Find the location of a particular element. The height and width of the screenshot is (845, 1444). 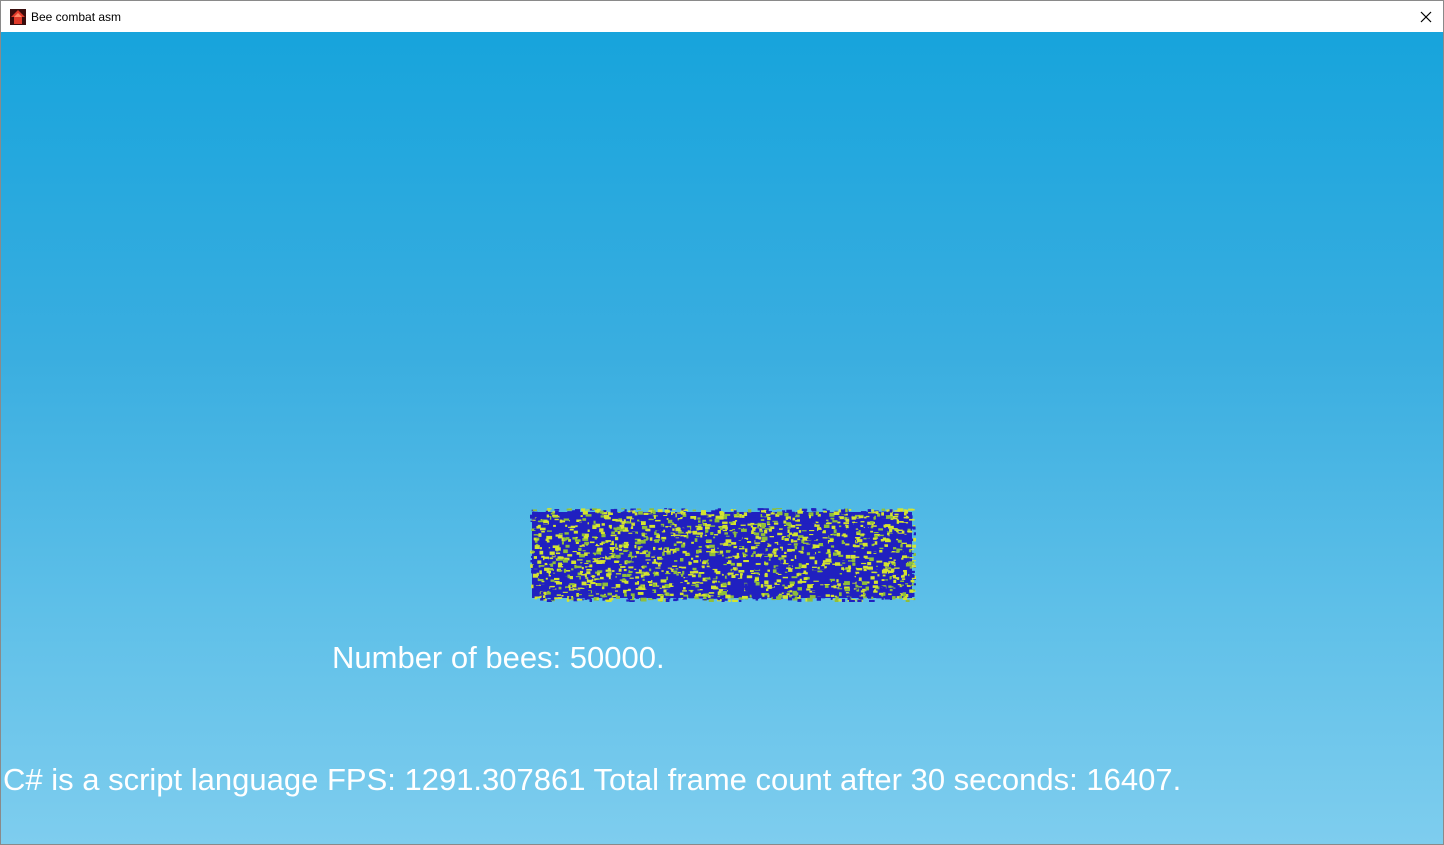

close-button is located at coordinates (1426, 16).